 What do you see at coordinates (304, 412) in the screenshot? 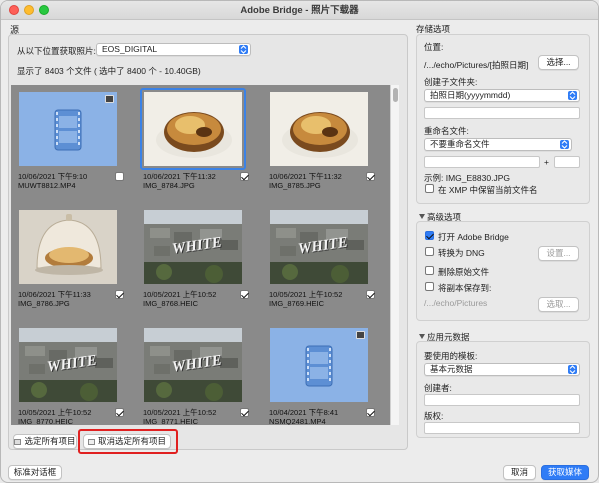
I see `thumbnail-date: 10/04/2021 下午8:41` at bounding box center [304, 412].